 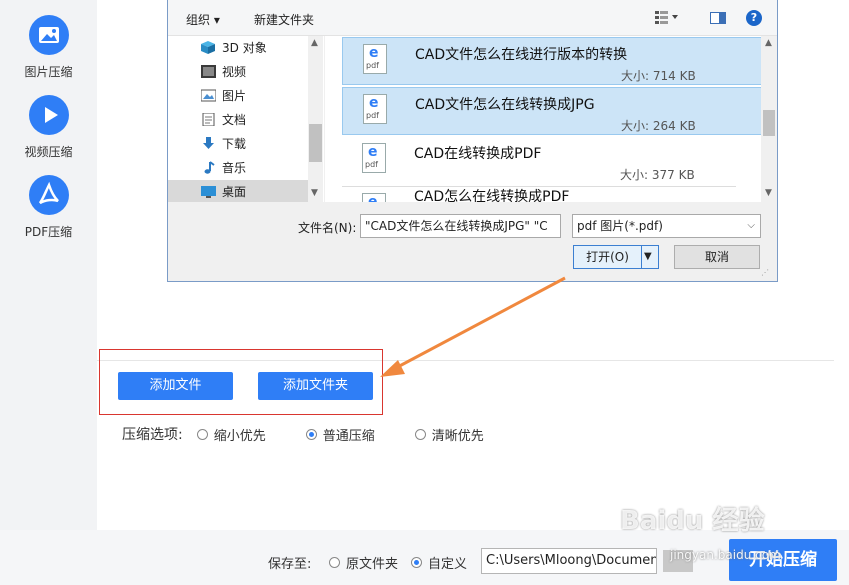 I want to click on resize-grip-icon: ⋰, so click(x=765, y=272).